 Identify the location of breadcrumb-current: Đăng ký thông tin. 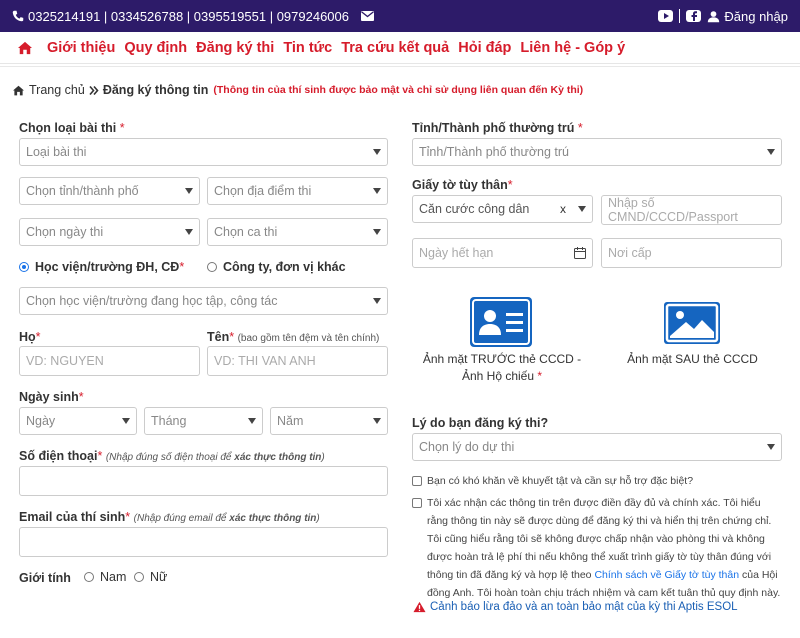
(155, 90).